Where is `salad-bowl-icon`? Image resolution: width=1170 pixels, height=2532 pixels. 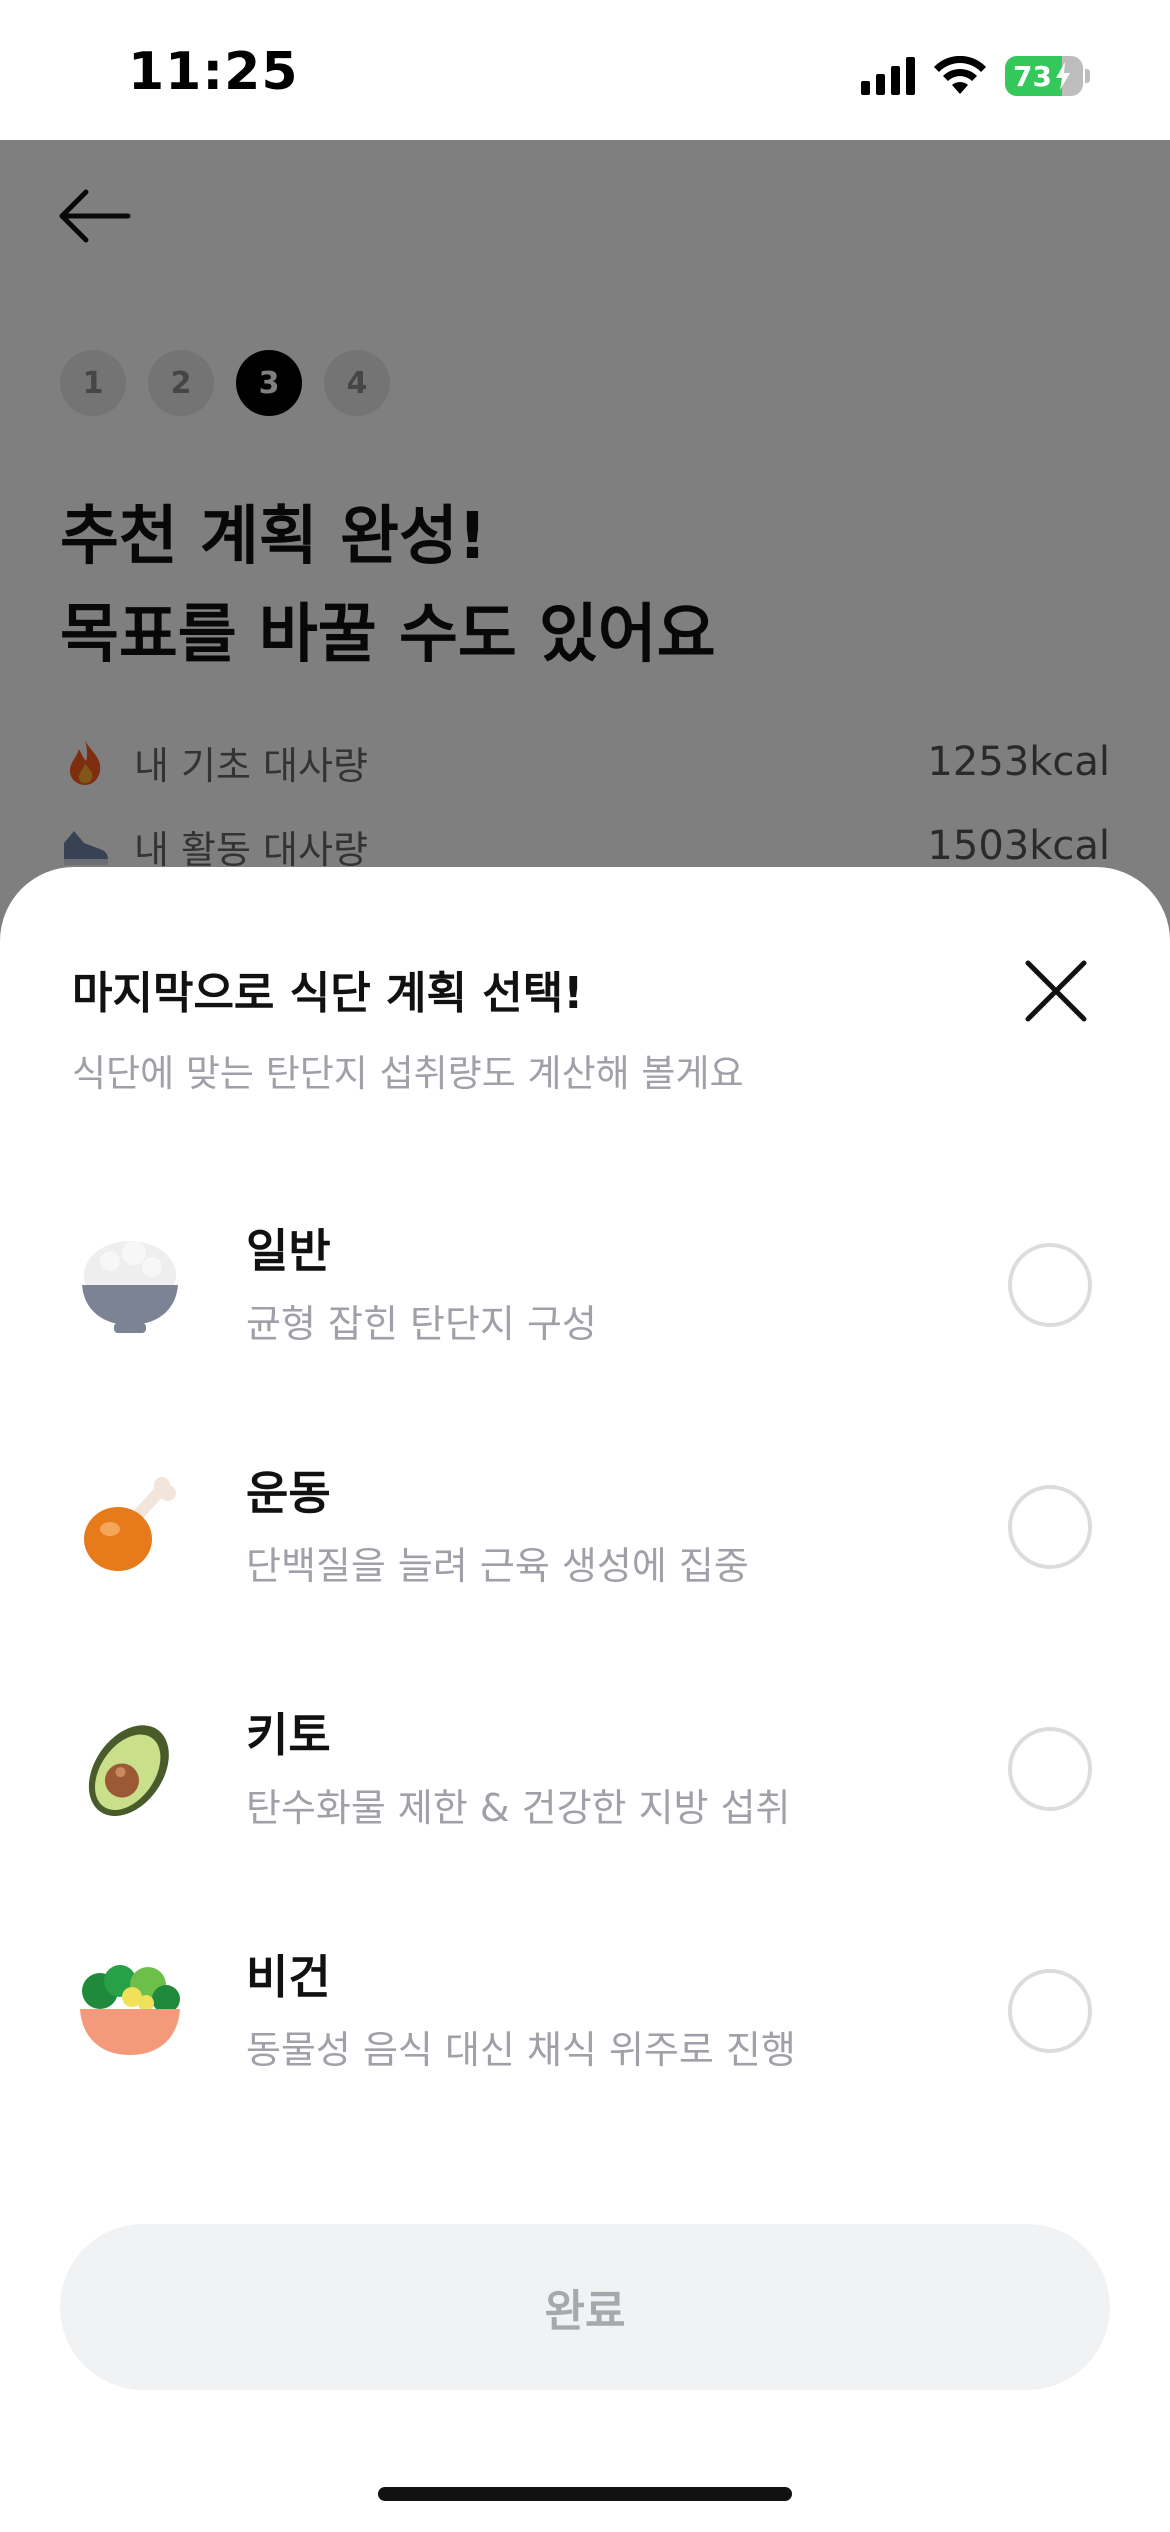
salad-bowl-icon is located at coordinates (130, 2010).